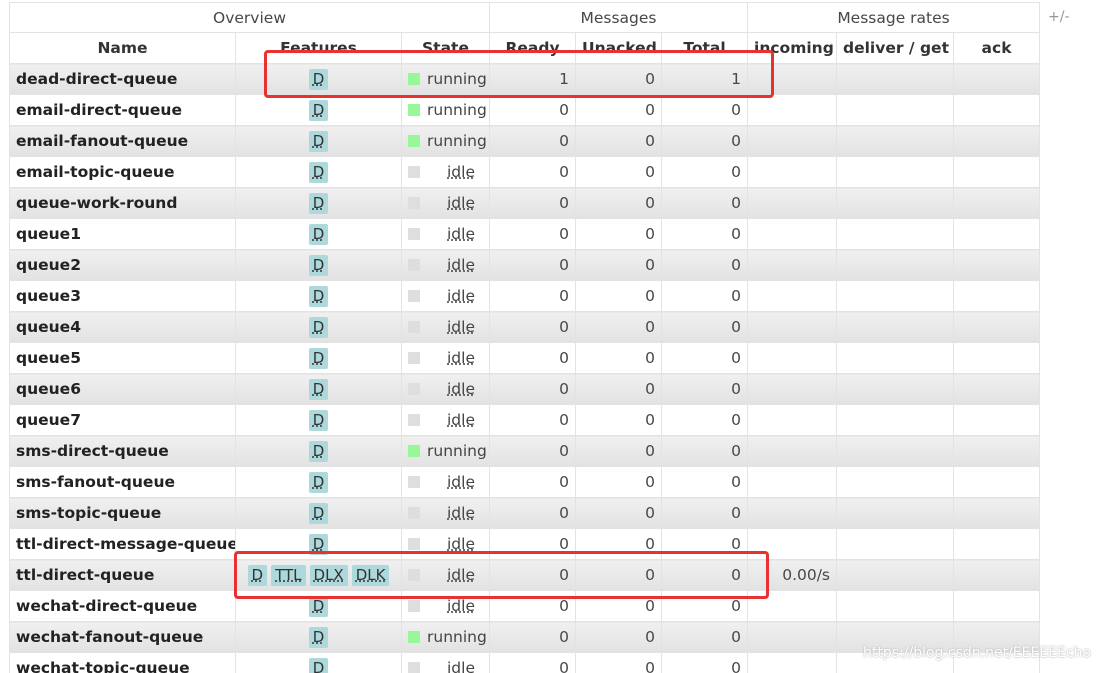 This screenshot has height=673, width=1101. What do you see at coordinates (977, 653) in the screenshot?
I see `watermark: https://blog.csdn.net/EEEEEEcho` at bounding box center [977, 653].